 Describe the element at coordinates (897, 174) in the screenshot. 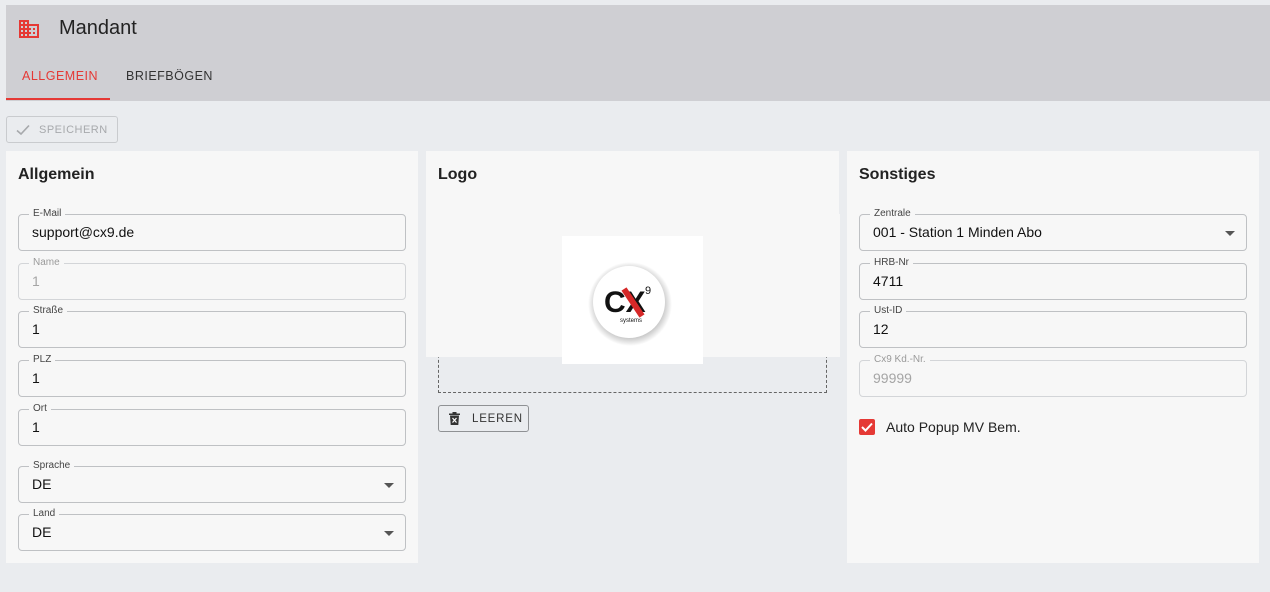

I see `other-card-title: Sonstiges` at that location.